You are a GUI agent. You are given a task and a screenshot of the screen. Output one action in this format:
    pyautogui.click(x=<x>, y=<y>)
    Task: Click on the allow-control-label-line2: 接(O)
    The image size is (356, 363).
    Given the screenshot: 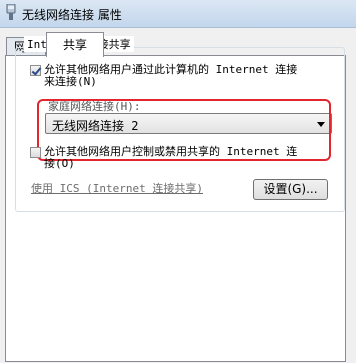 What is the action you would take?
    pyautogui.click(x=59, y=164)
    